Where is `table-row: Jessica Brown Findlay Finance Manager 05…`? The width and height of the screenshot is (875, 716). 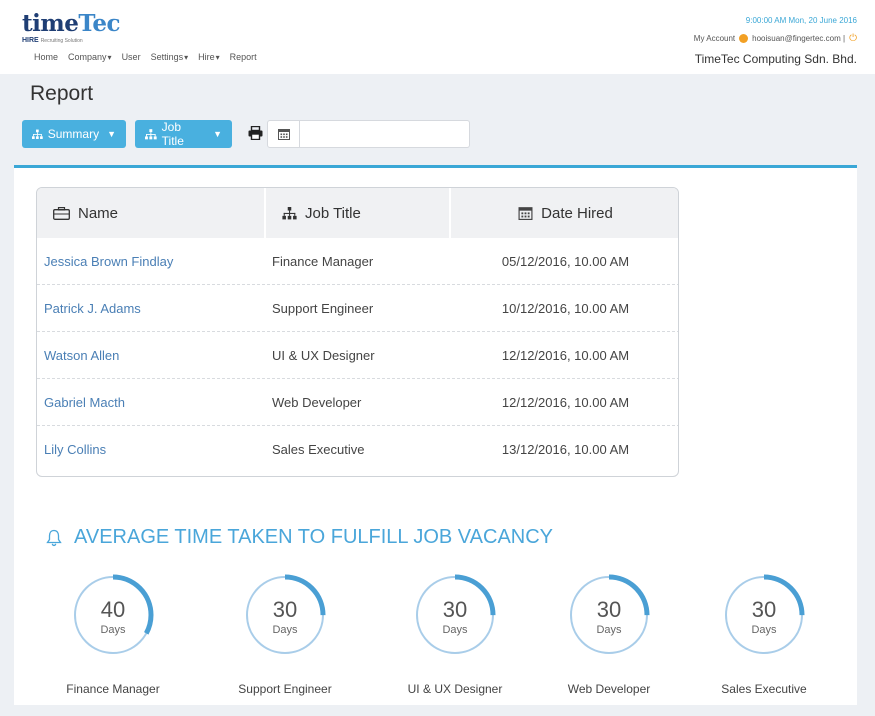
table-row: Jessica Brown Findlay Finance Manager 05… is located at coordinates (357, 261).